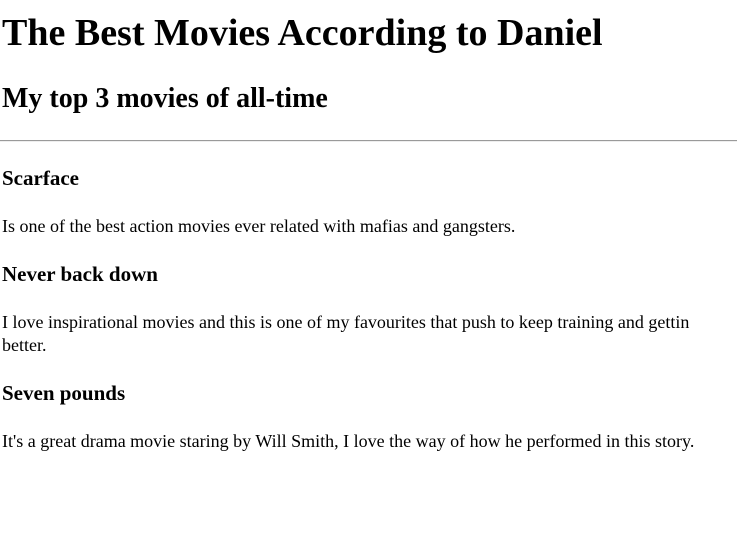  I want to click on horizontal-divider, so click(368, 141).